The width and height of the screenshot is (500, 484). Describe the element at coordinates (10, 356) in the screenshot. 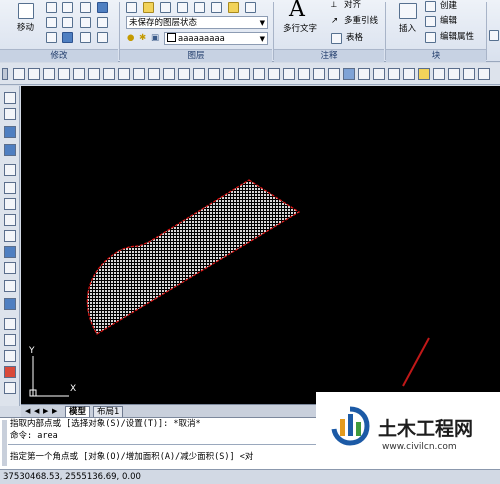

I see `boundary-icon` at that location.